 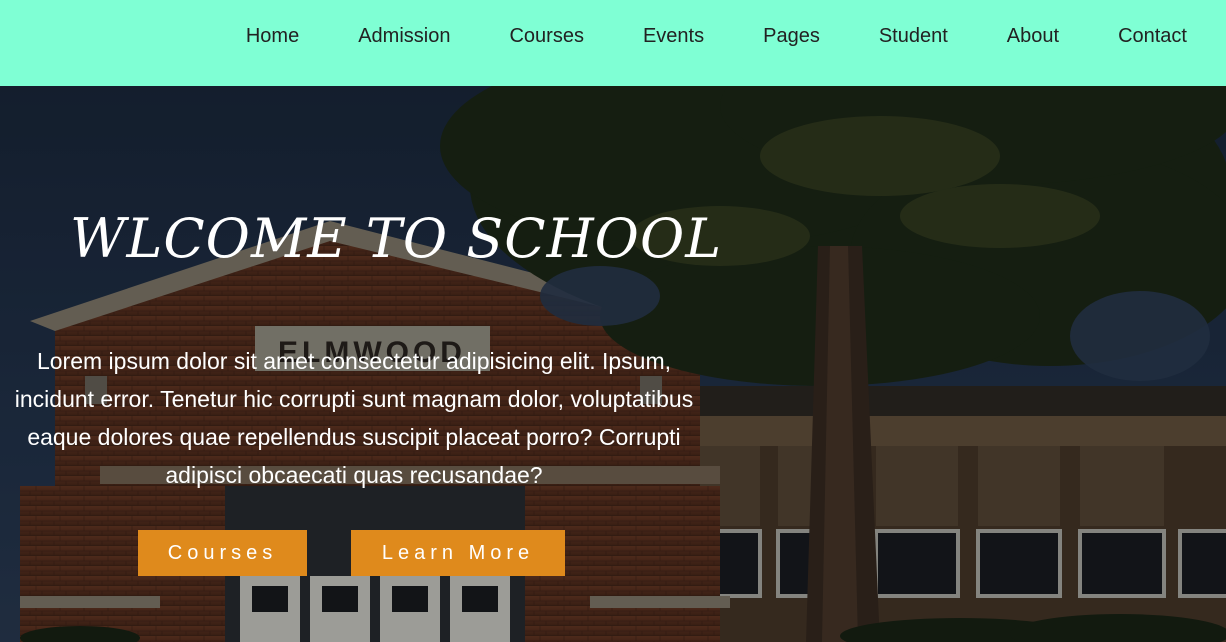 I want to click on learn-more-button: Learn More, so click(x=458, y=553).